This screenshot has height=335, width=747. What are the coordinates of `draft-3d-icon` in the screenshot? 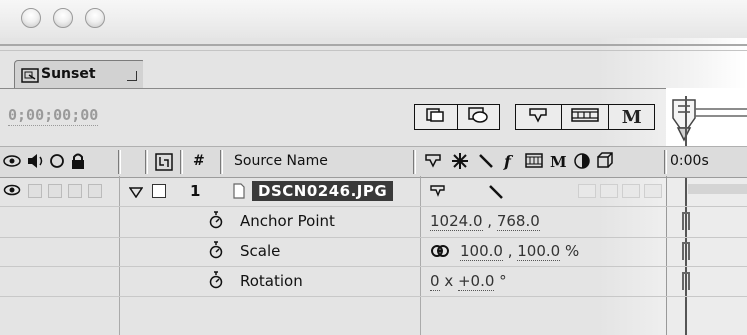 It's located at (478, 117).